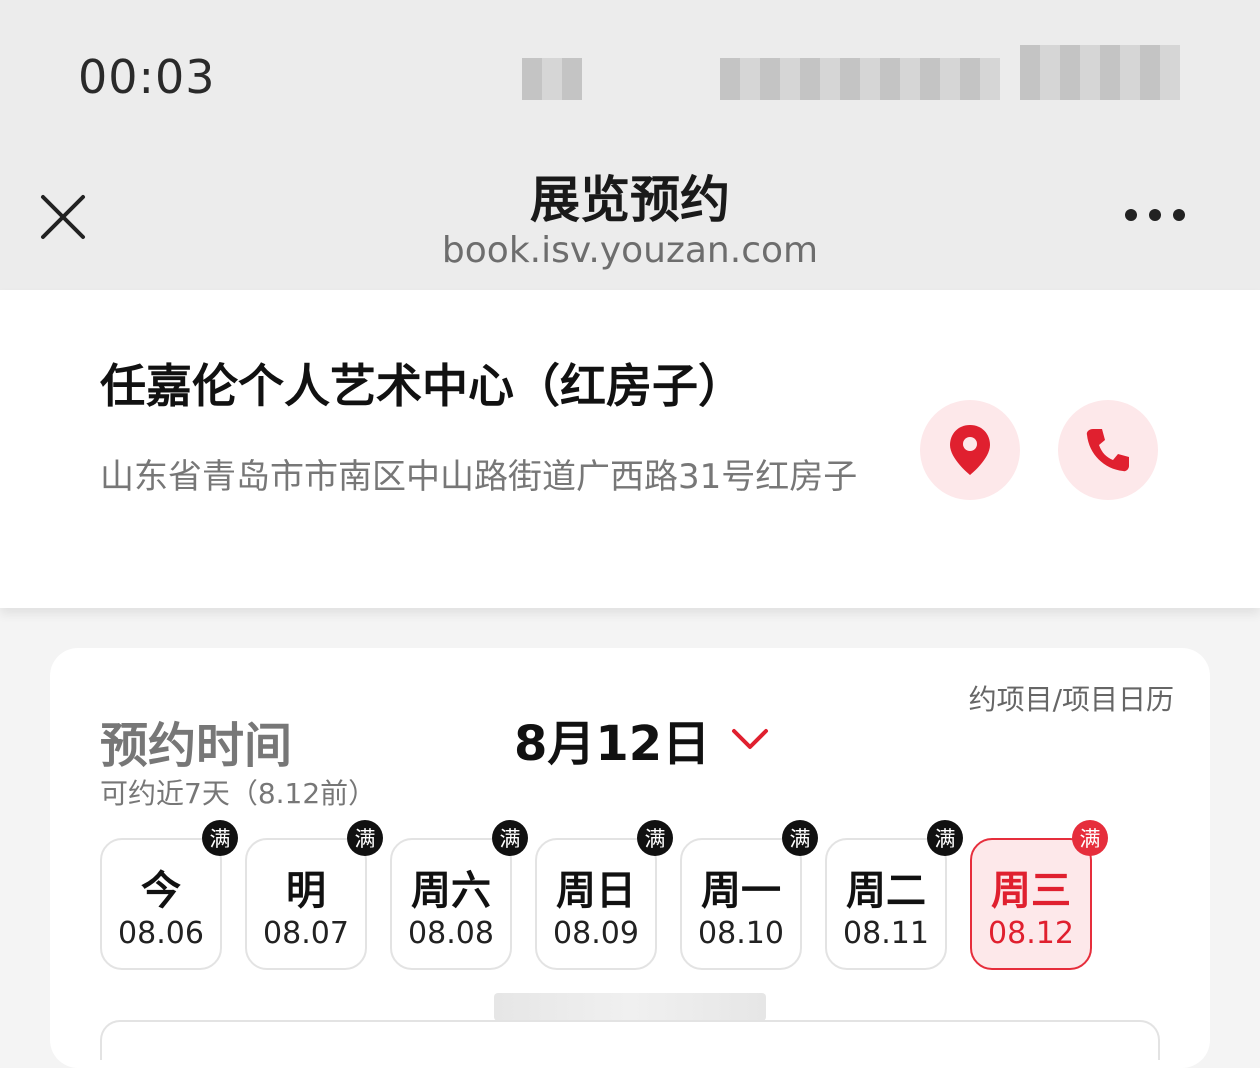 This screenshot has height=1068, width=1260. I want to click on more-button, so click(1155, 215).